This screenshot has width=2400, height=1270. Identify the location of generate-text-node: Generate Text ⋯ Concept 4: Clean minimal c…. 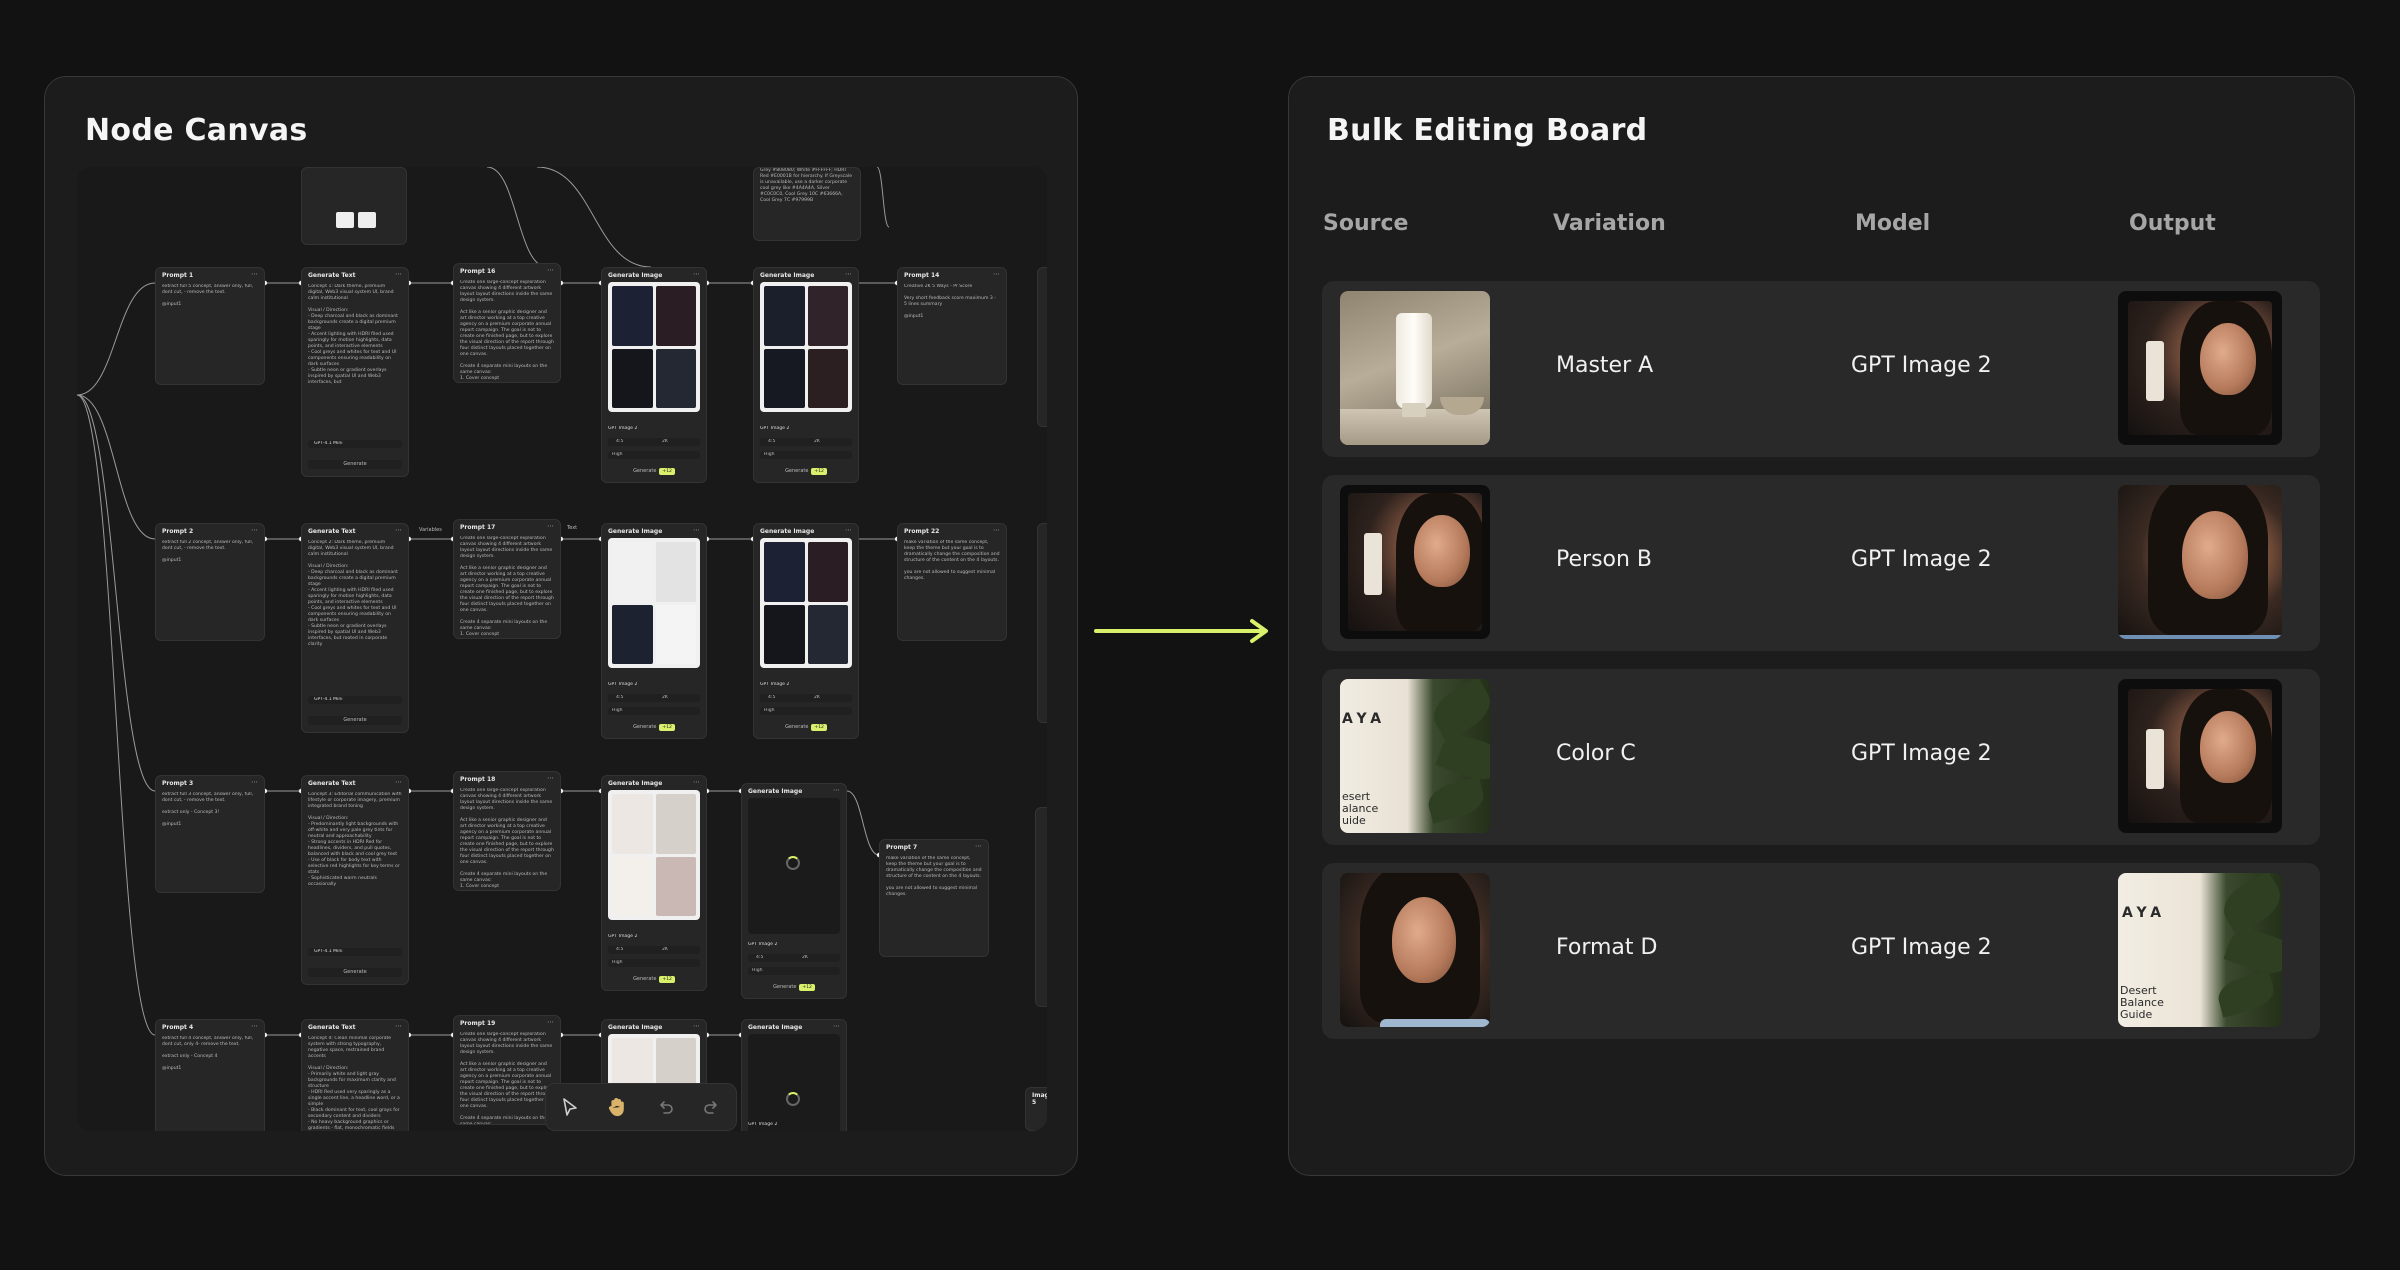
(355, 1075).